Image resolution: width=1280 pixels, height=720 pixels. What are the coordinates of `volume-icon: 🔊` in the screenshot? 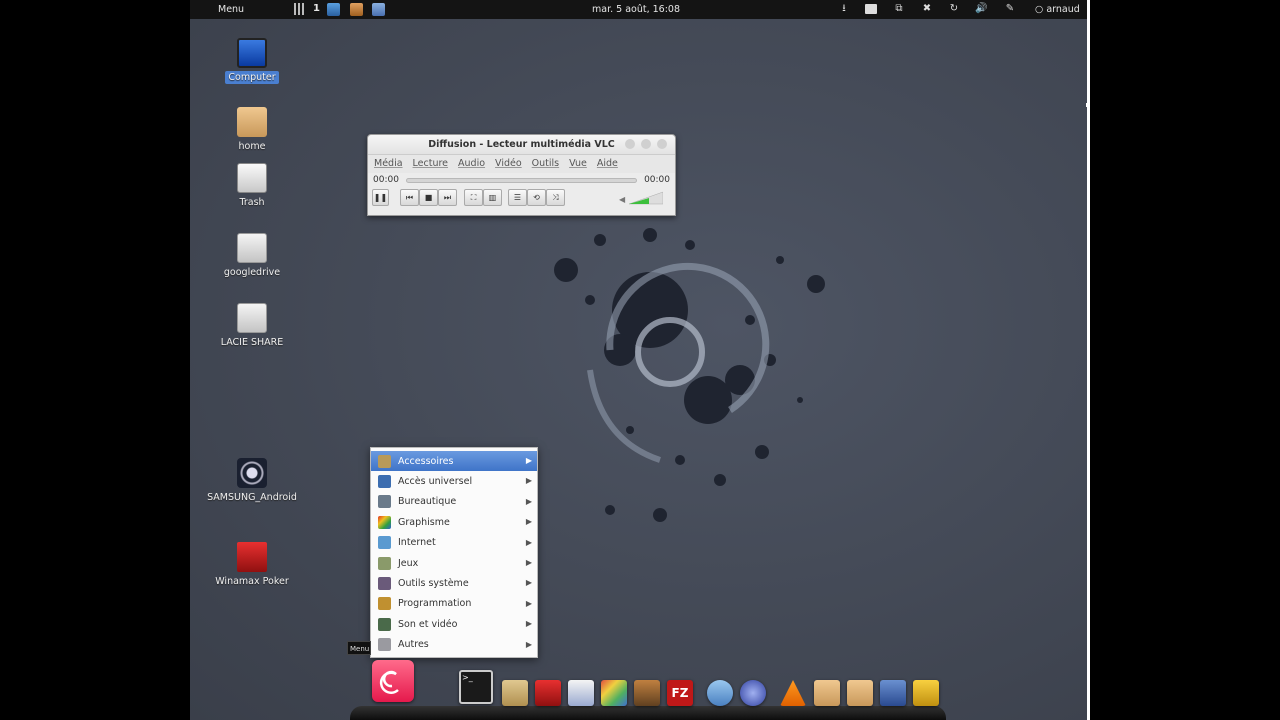 It's located at (981, 9).